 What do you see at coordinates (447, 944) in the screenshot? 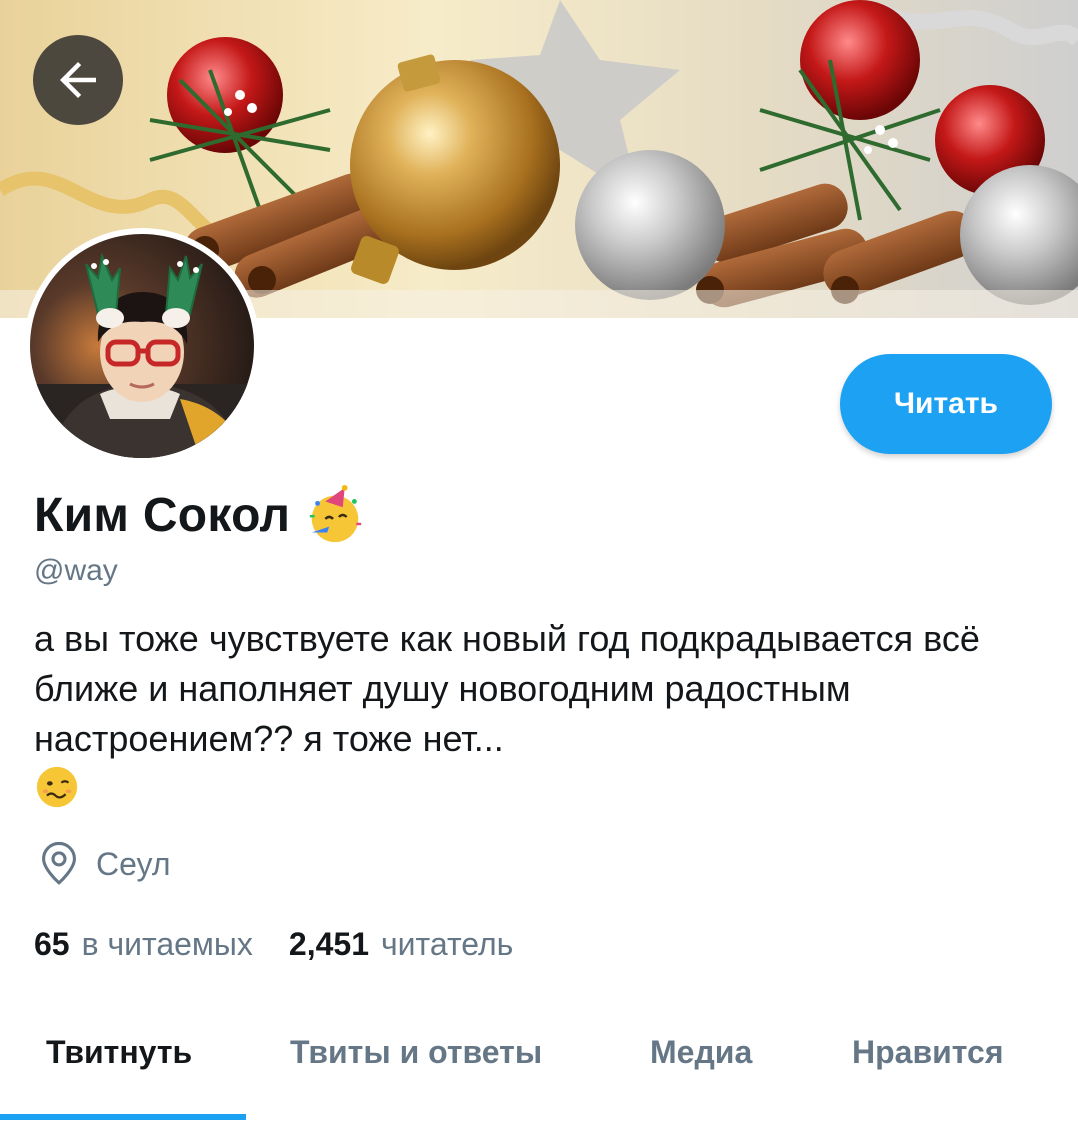
I see `followers-label: читатель` at bounding box center [447, 944].